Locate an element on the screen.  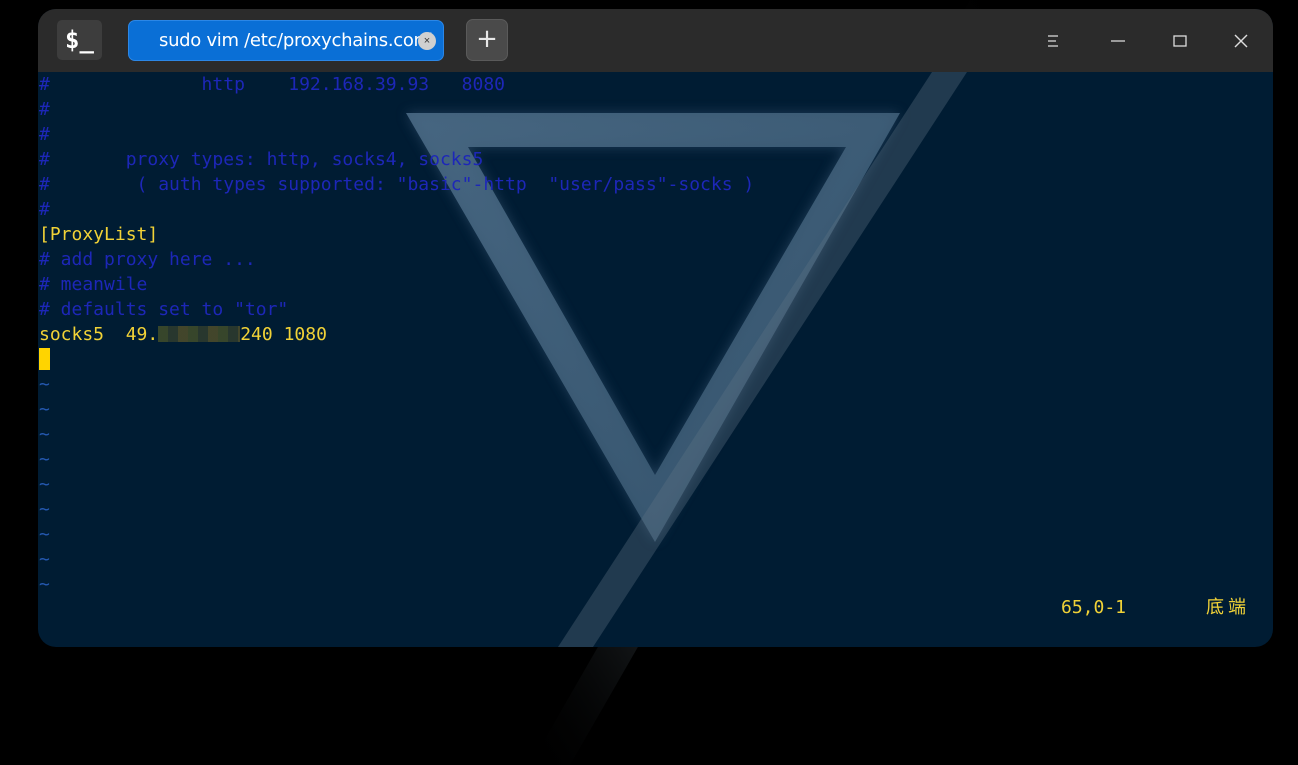
vim-cursor-position: 65,0-1 is located at coordinates (1094, 607).